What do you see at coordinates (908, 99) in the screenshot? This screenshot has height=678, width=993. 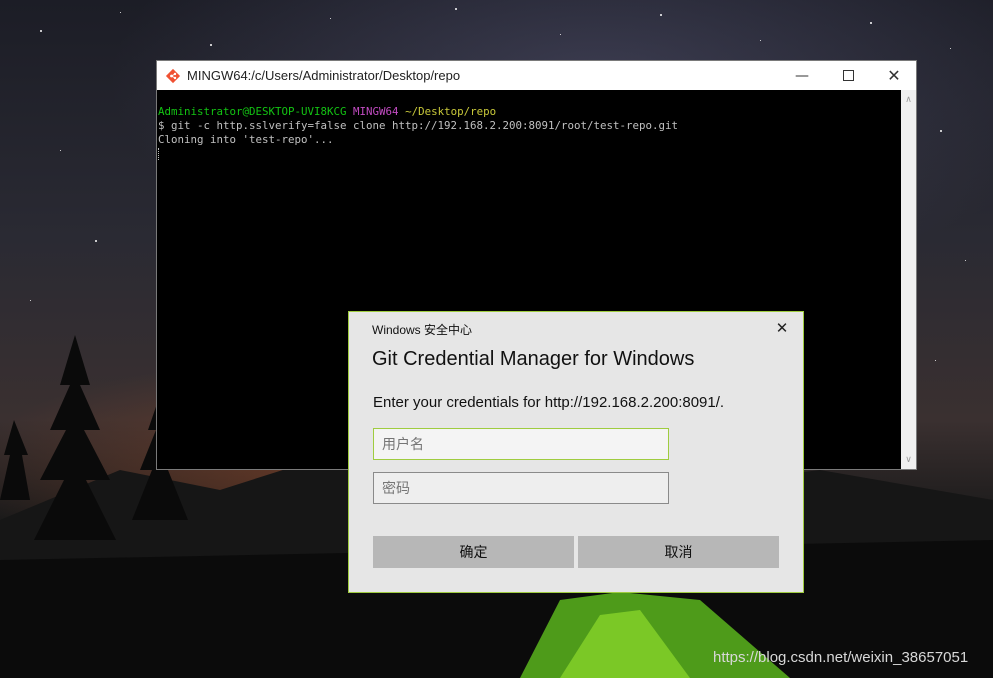 I see `scroll-up-arrow-icon: ∧` at bounding box center [908, 99].